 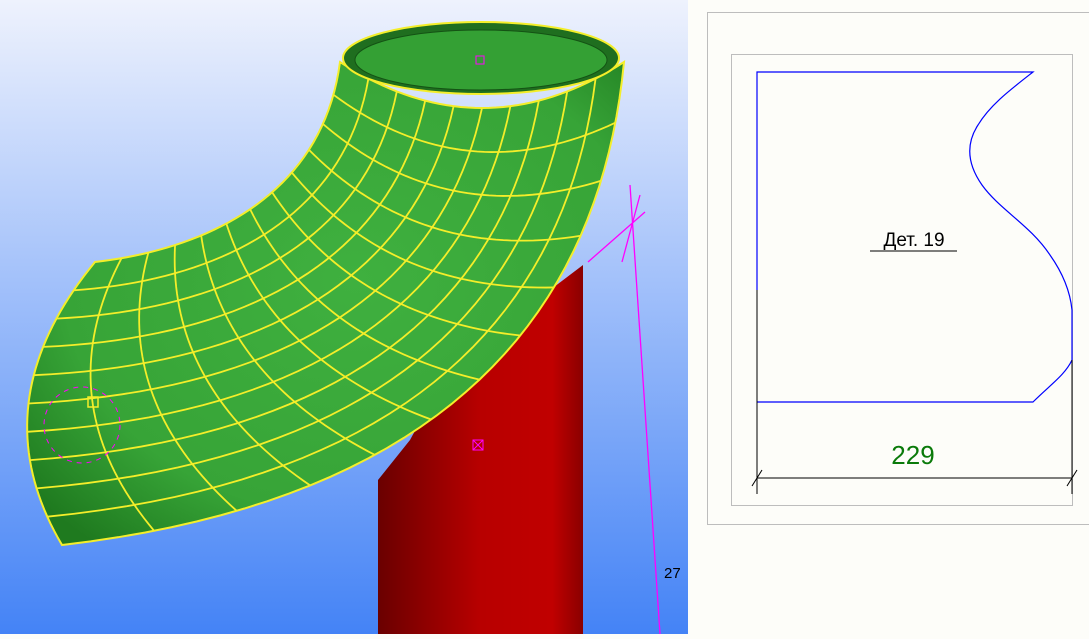 I want to click on part-label: Дет. 19, so click(x=913, y=240).